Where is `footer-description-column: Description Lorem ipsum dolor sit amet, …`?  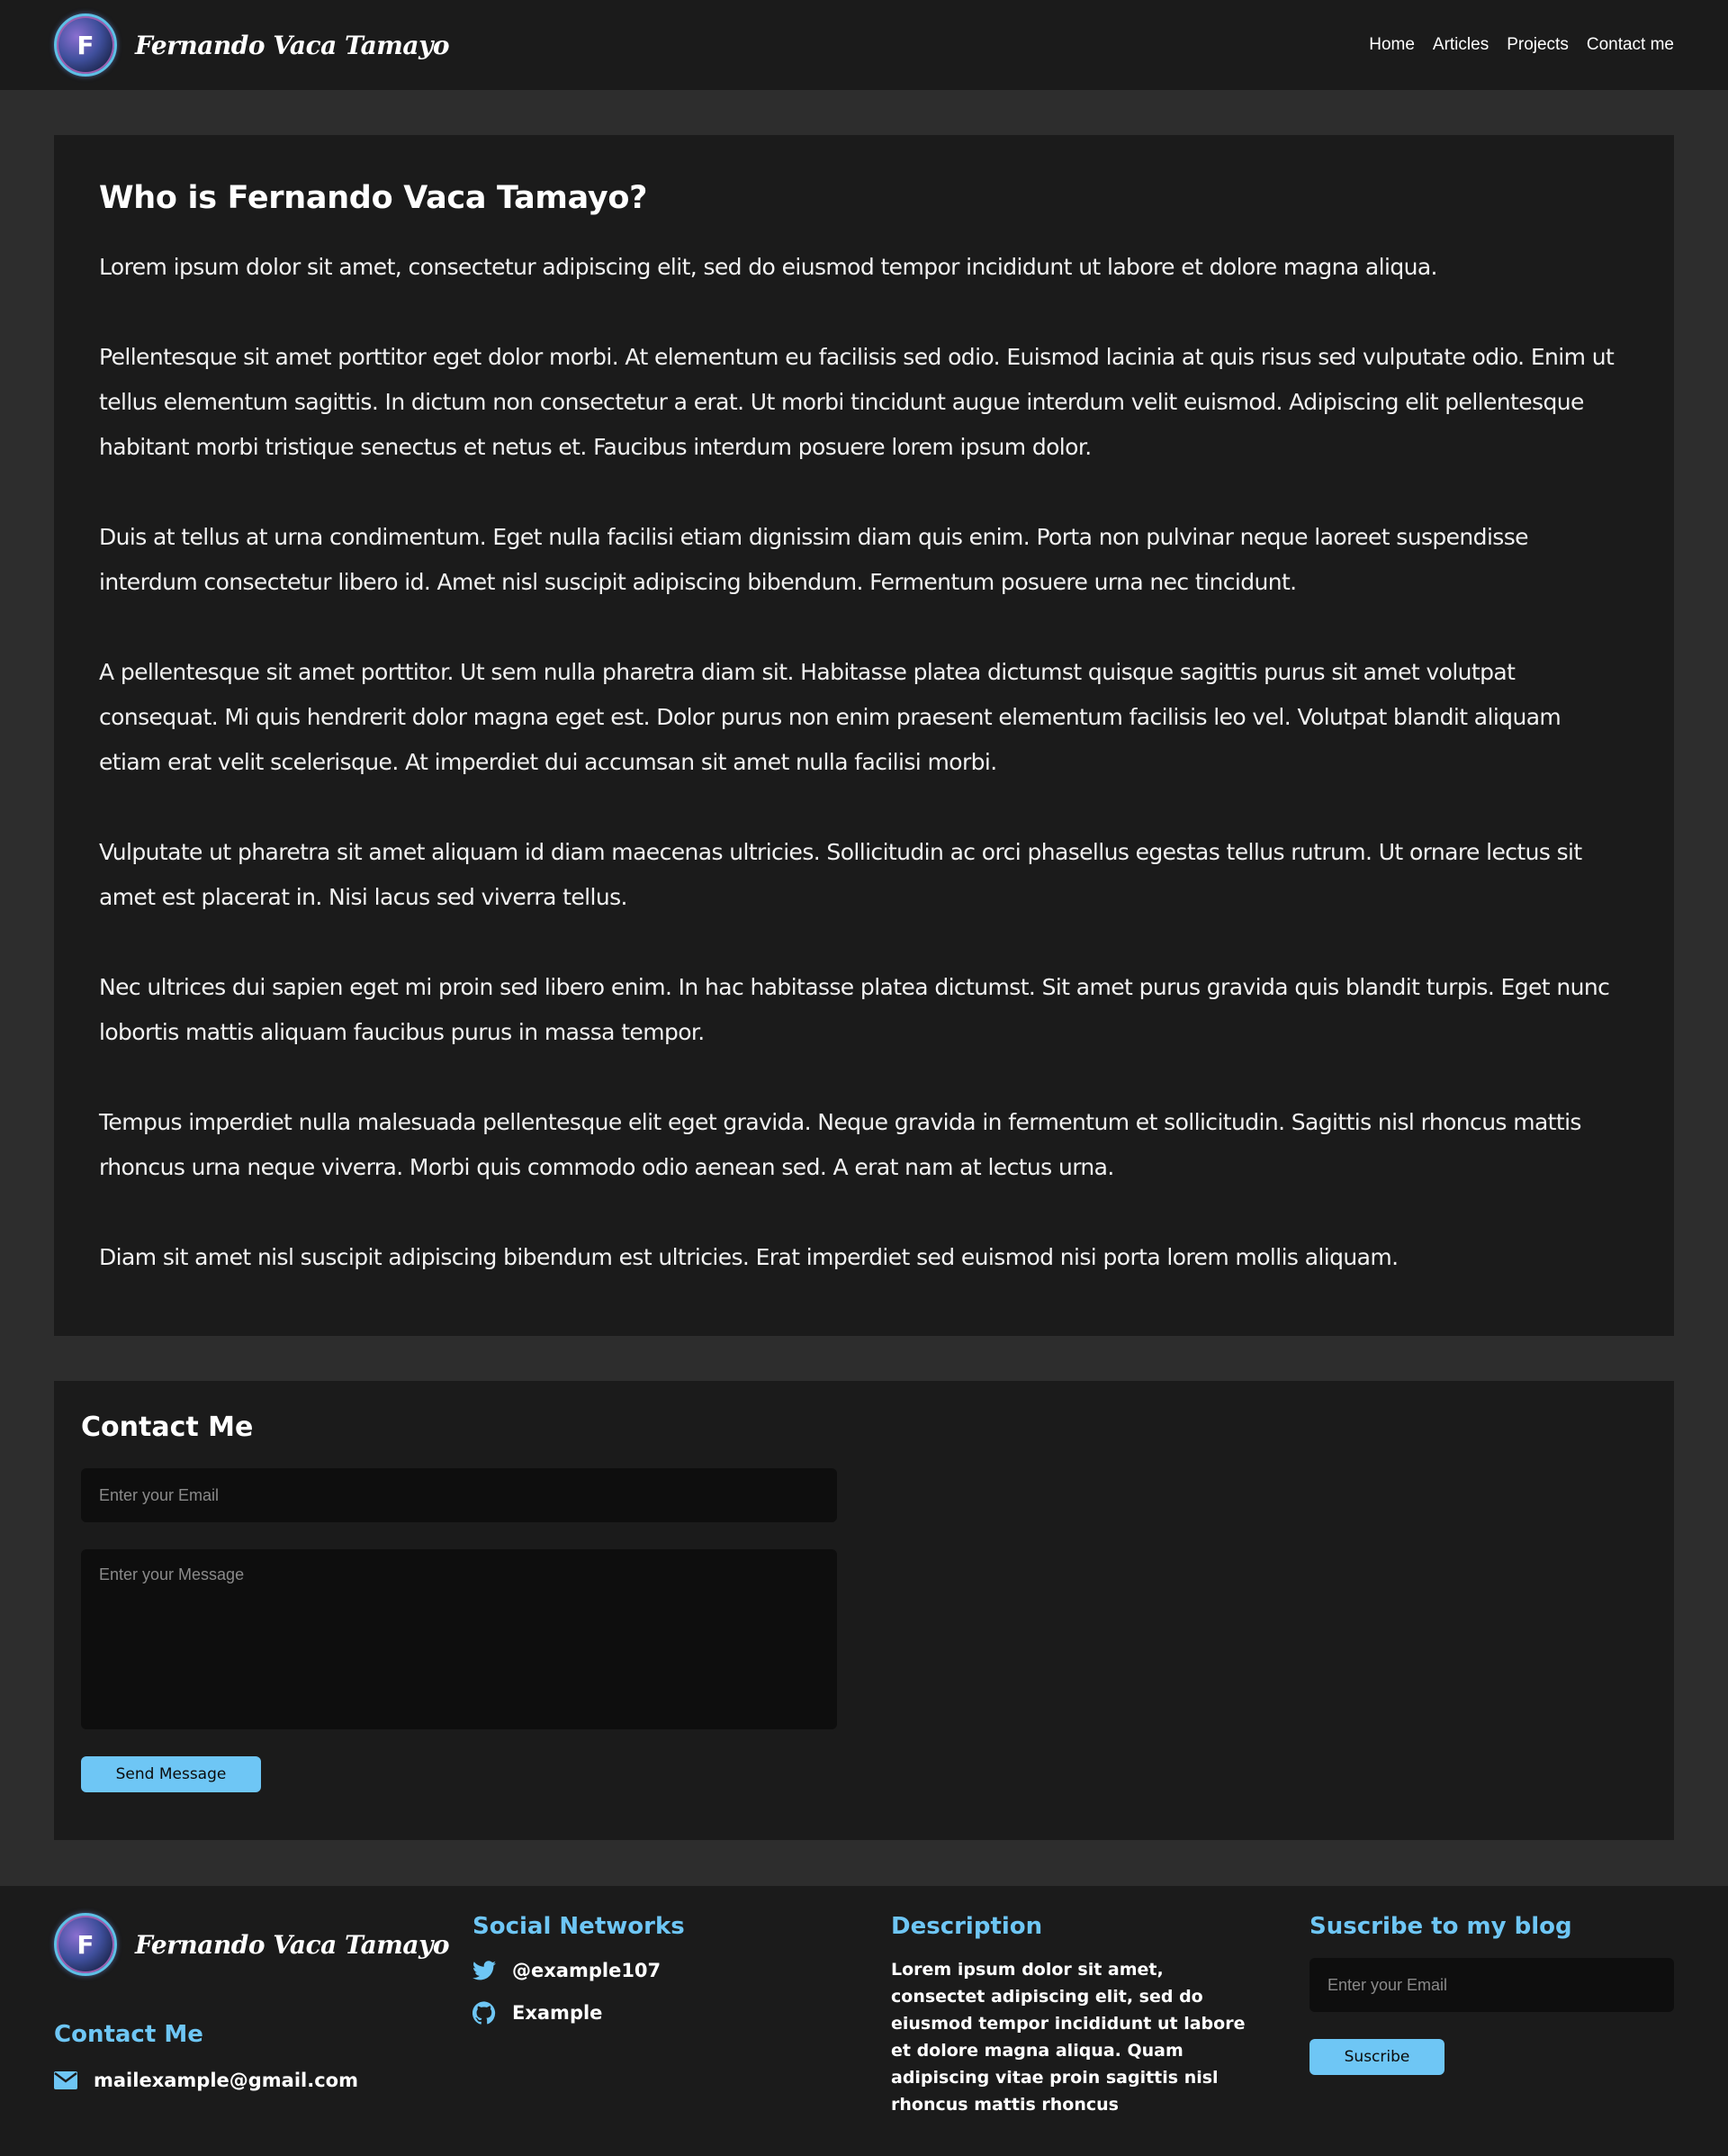 footer-description-column: Description Lorem ipsum dolor sit amet, … is located at coordinates (1075, 2015).